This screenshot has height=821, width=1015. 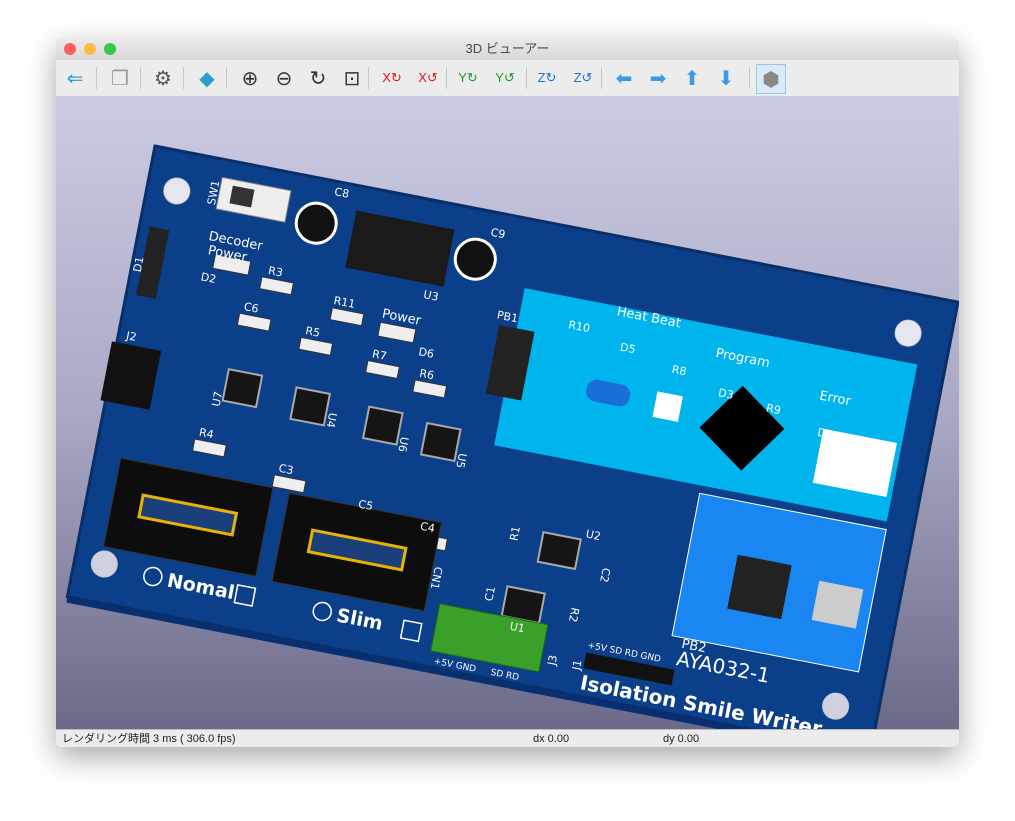 What do you see at coordinates (379, 355) in the screenshot?
I see `ref-r7: R7` at bounding box center [379, 355].